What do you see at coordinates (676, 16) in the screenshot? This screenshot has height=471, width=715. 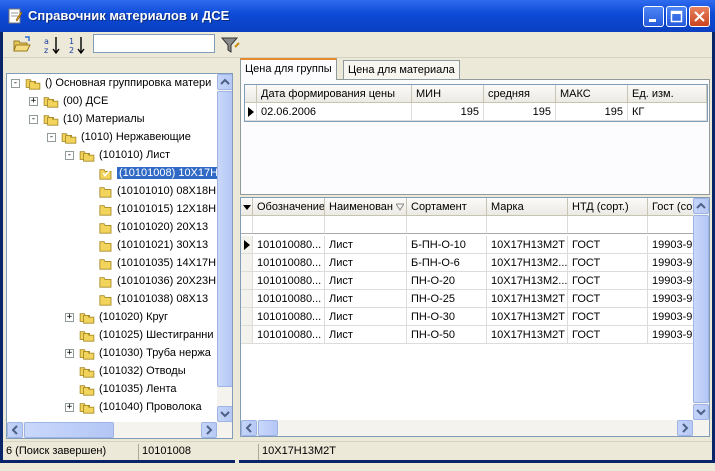 I see `maximize-button` at bounding box center [676, 16].